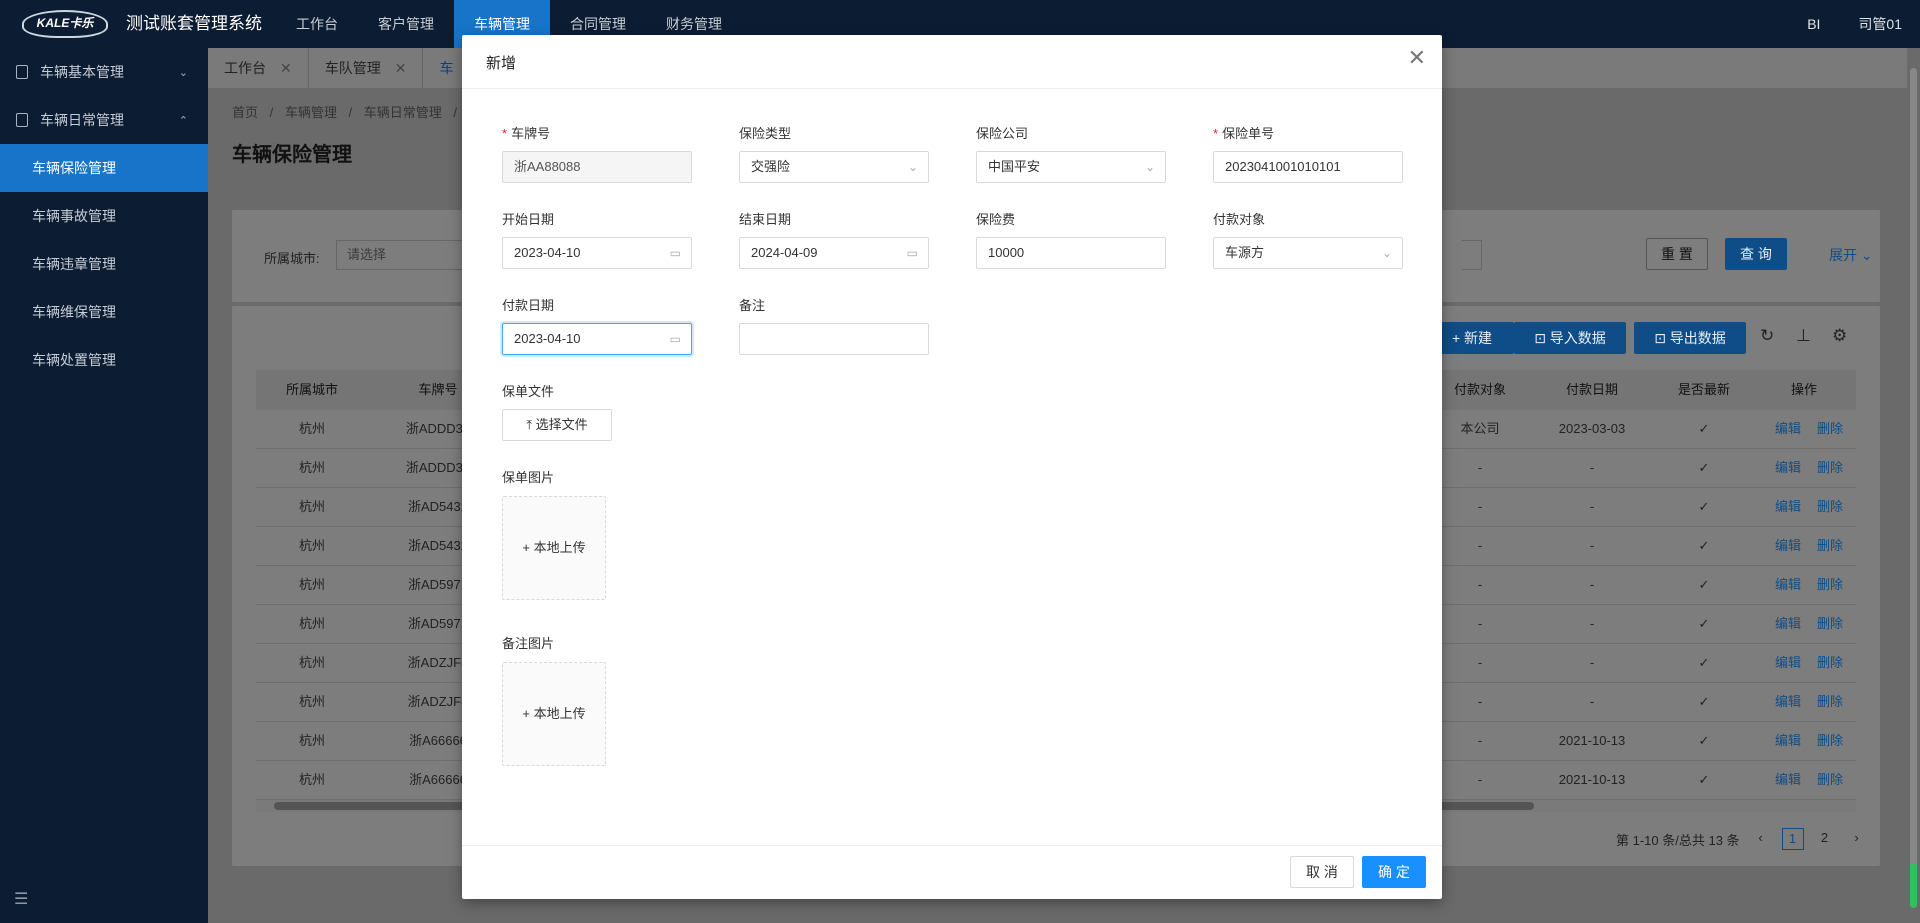 This screenshot has height=923, width=1920. What do you see at coordinates (406, 255) in the screenshot?
I see `city-select: 请选择` at bounding box center [406, 255].